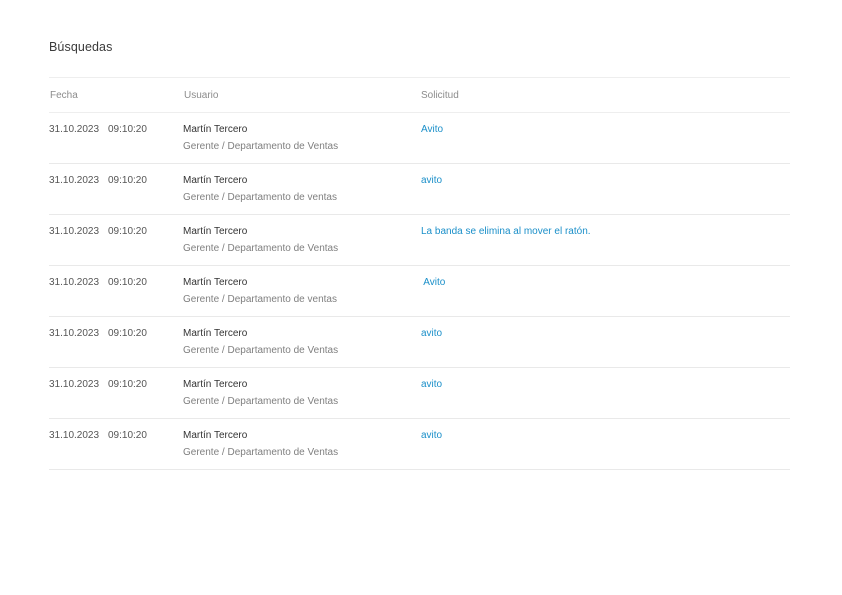 Image resolution: width=842 pixels, height=595 pixels. What do you see at coordinates (506, 231) in the screenshot?
I see `row-query-link: La banda se elimina al mover el ratón.` at bounding box center [506, 231].